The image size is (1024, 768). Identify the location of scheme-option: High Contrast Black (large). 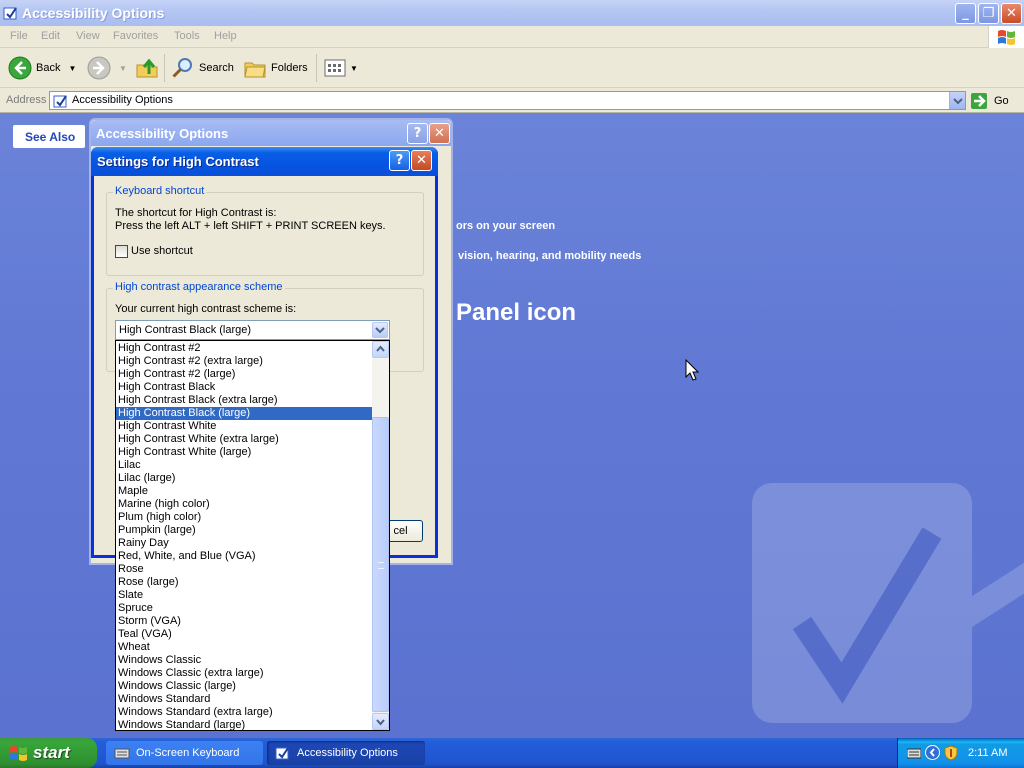
(245, 413).